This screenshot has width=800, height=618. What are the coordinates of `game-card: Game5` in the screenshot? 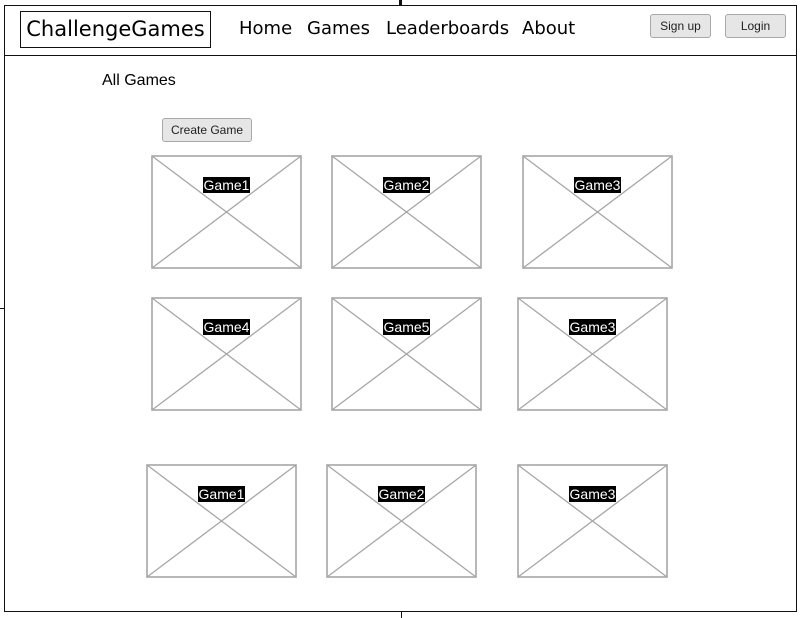 It's located at (406, 354).